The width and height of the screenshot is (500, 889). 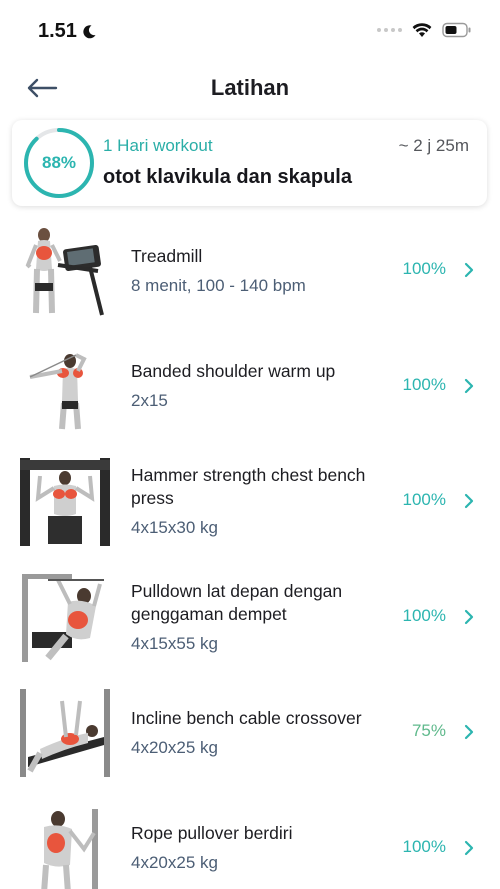 I want to click on page-title: Latihan, so click(x=250, y=87).